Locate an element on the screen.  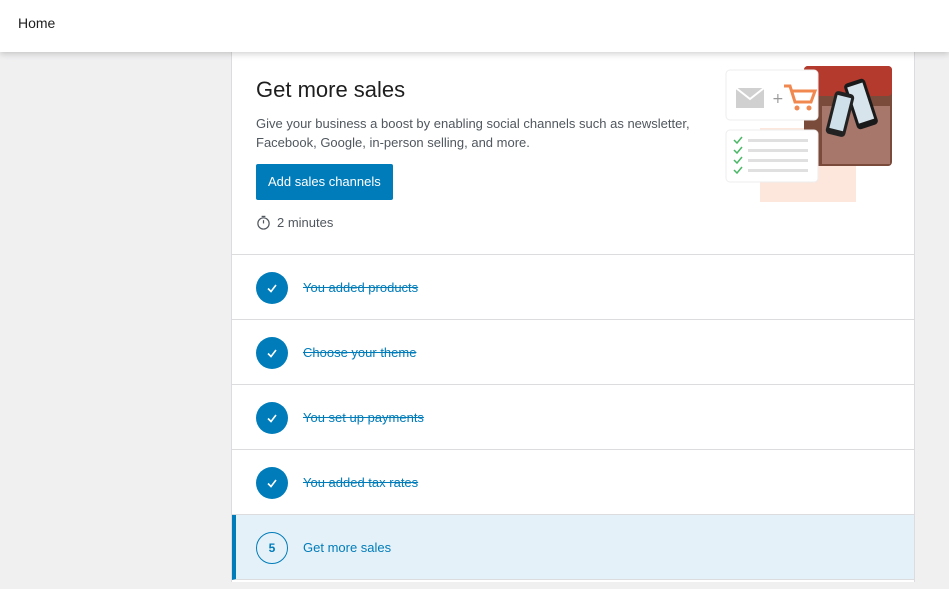
time-estimate: 2 minutes is located at coordinates (294, 222).